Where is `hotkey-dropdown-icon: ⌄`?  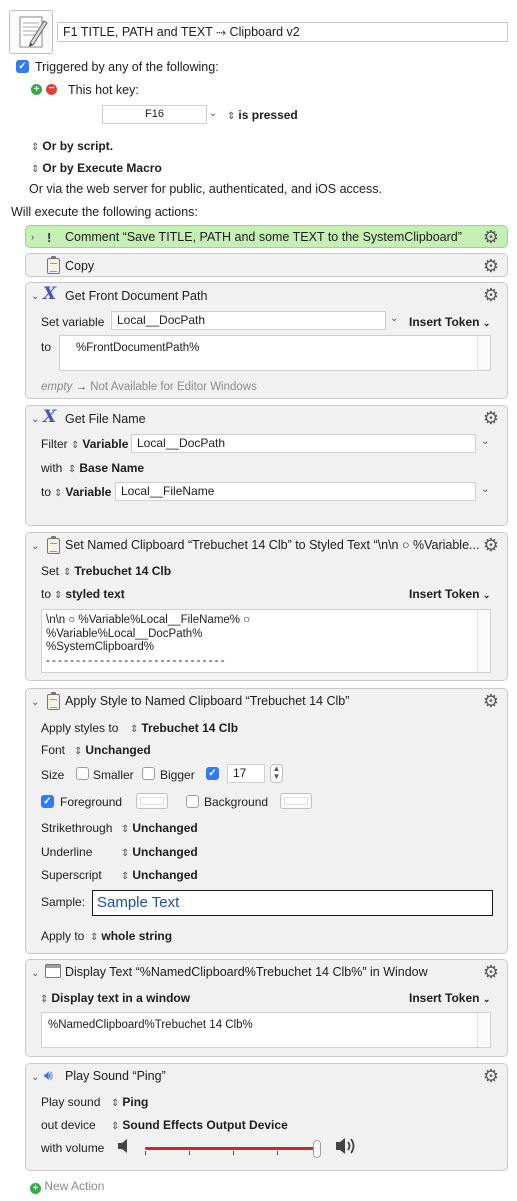 hotkey-dropdown-icon: ⌄ is located at coordinates (213, 113).